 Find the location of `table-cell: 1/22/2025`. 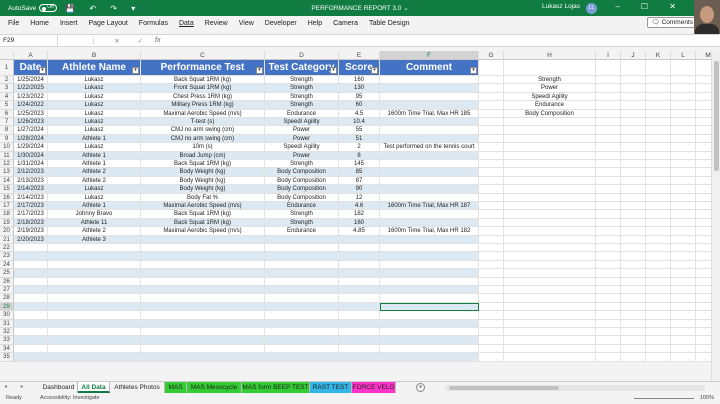

table-cell: 1/22/2025 is located at coordinates (31, 88).